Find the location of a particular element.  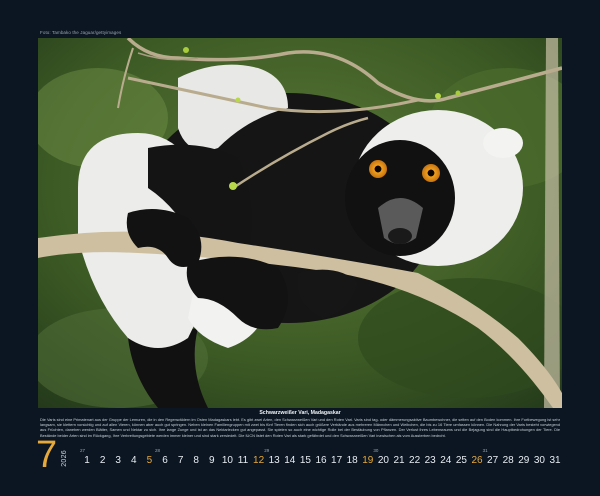

week-number: 31 is located at coordinates (485, 450).